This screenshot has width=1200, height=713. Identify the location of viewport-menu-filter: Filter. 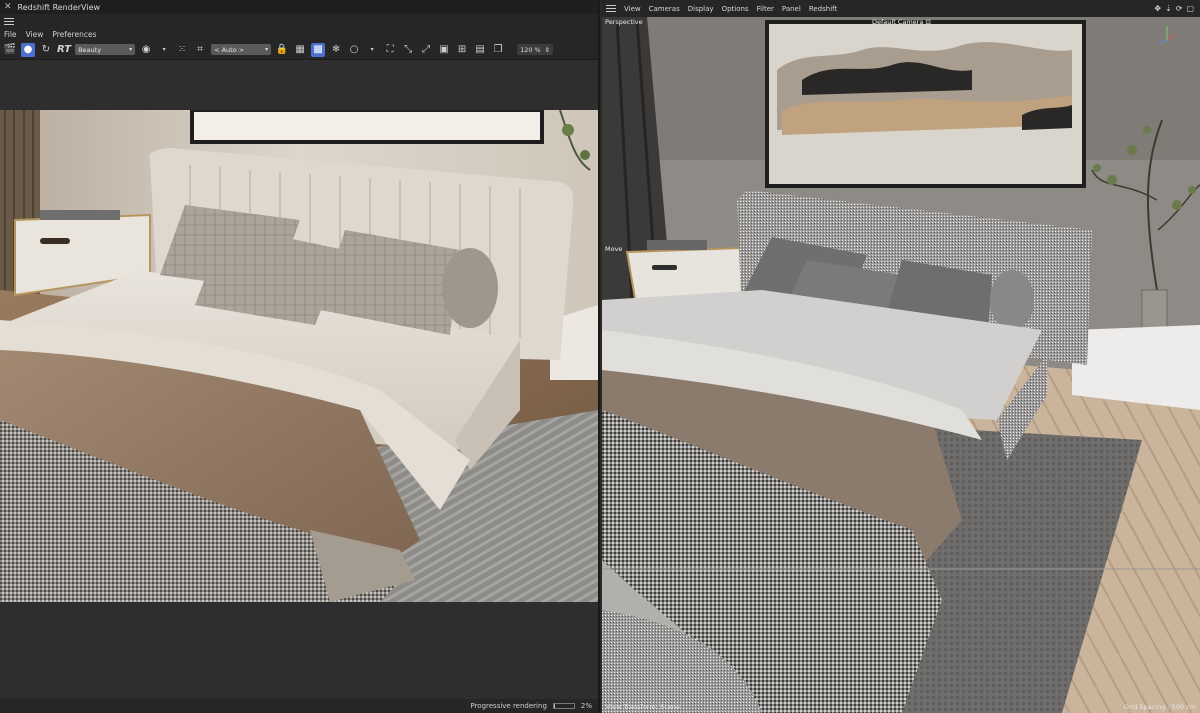
(765, 9).